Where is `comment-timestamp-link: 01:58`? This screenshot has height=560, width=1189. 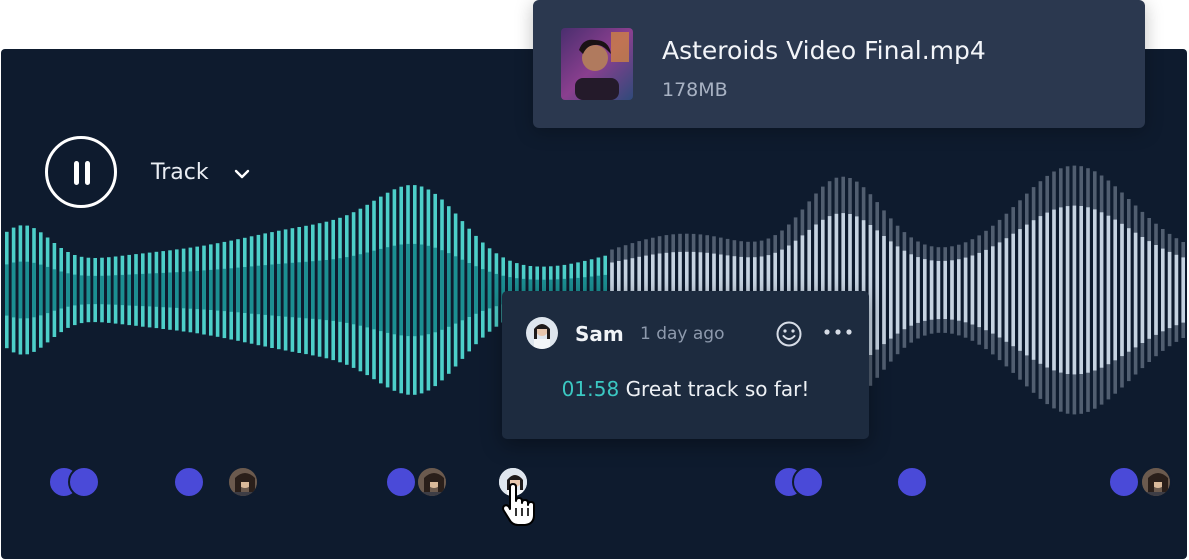
comment-timestamp-link: 01:58 is located at coordinates (591, 389).